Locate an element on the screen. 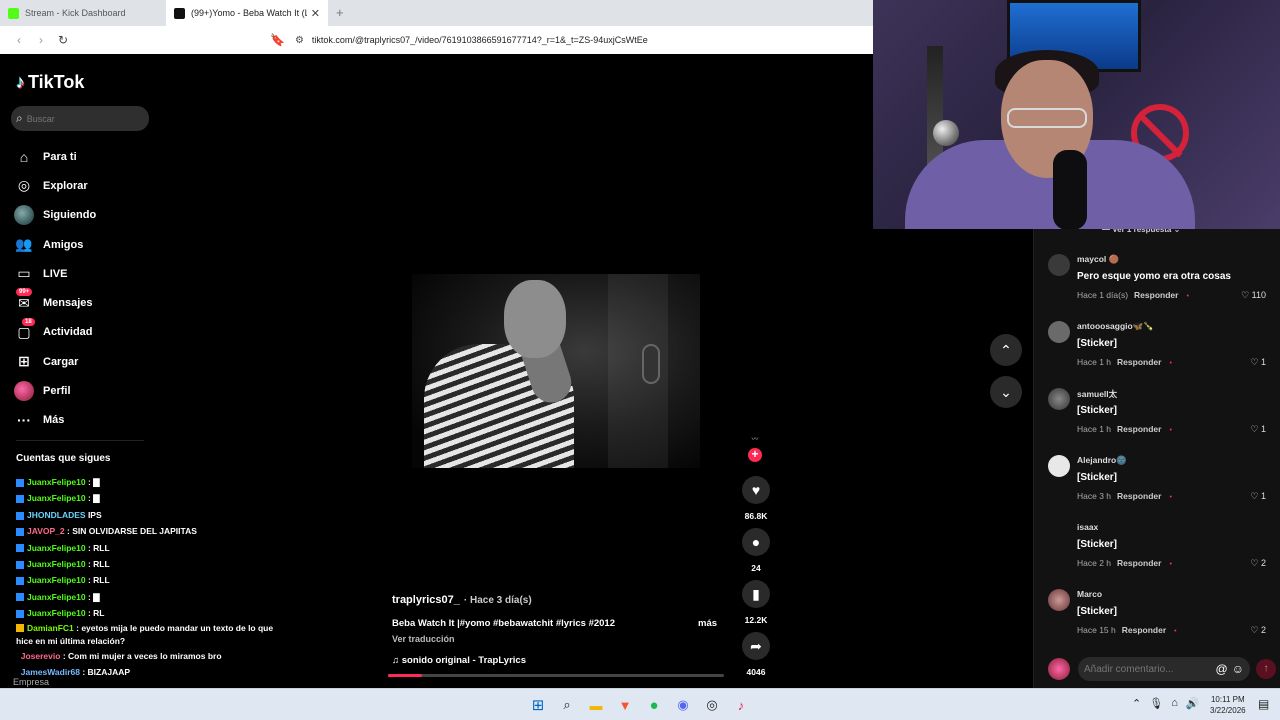 The width and height of the screenshot is (1280, 720). forward-icon: › is located at coordinates (41, 40).